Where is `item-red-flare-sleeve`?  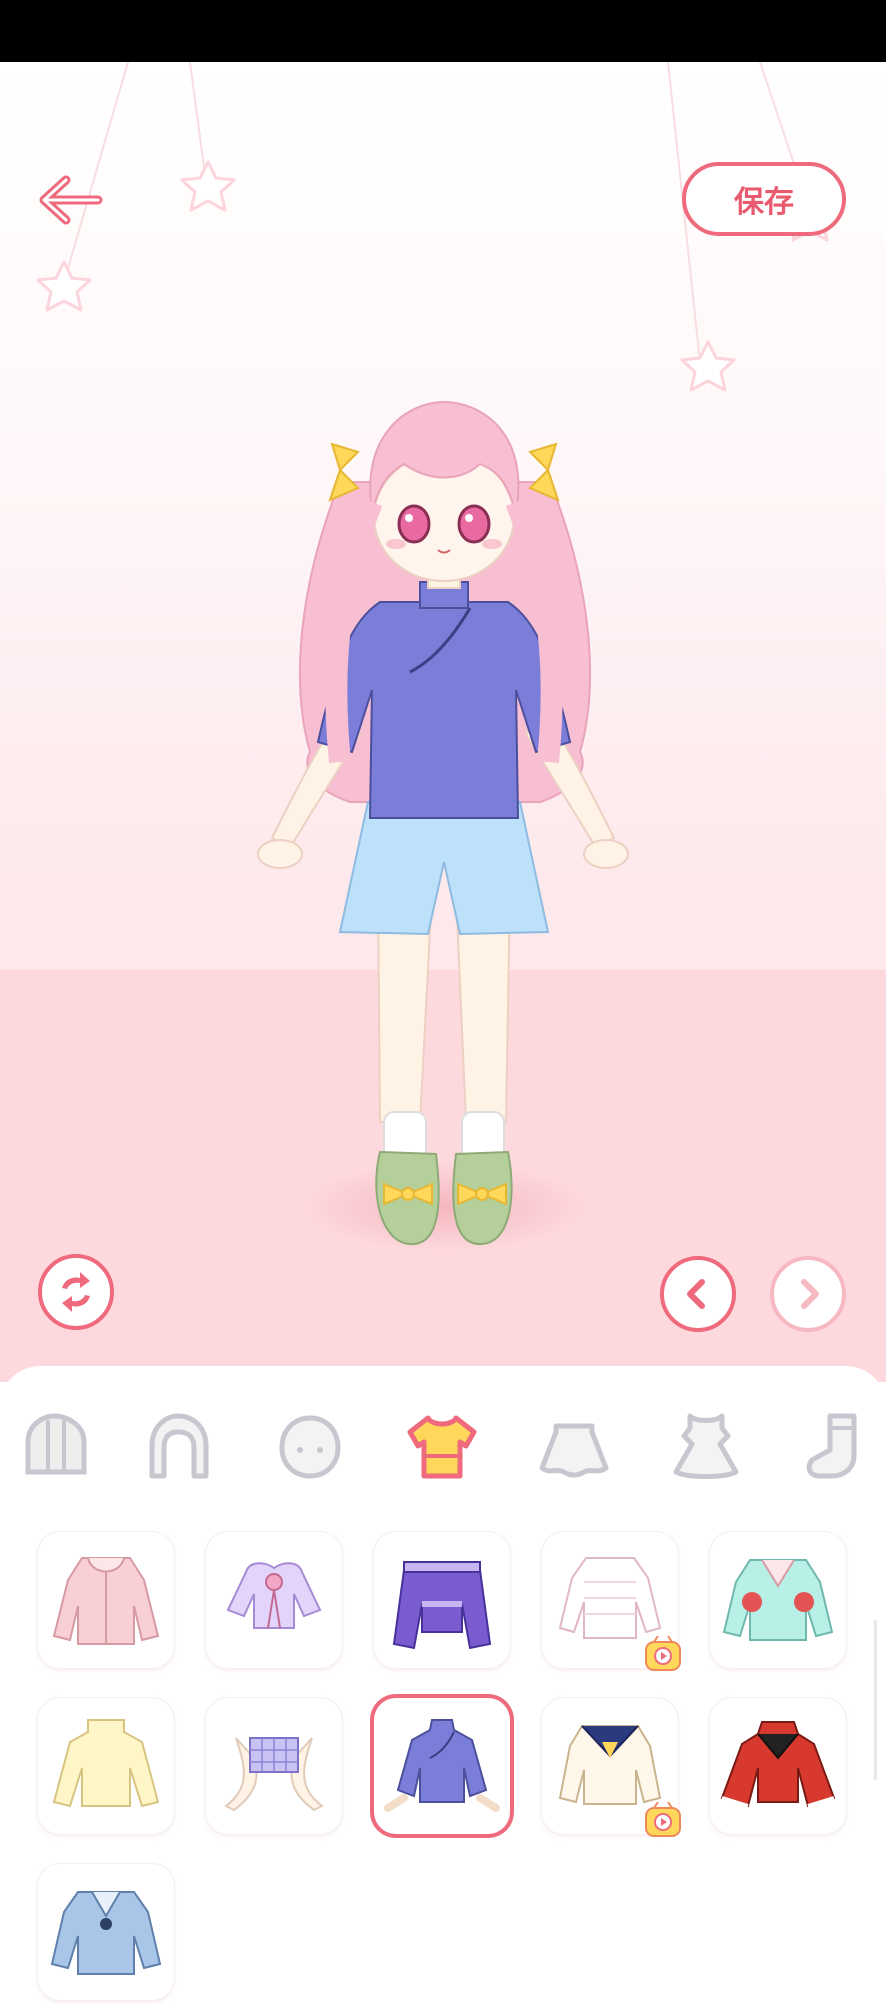 item-red-flare-sleeve is located at coordinates (778, 1766).